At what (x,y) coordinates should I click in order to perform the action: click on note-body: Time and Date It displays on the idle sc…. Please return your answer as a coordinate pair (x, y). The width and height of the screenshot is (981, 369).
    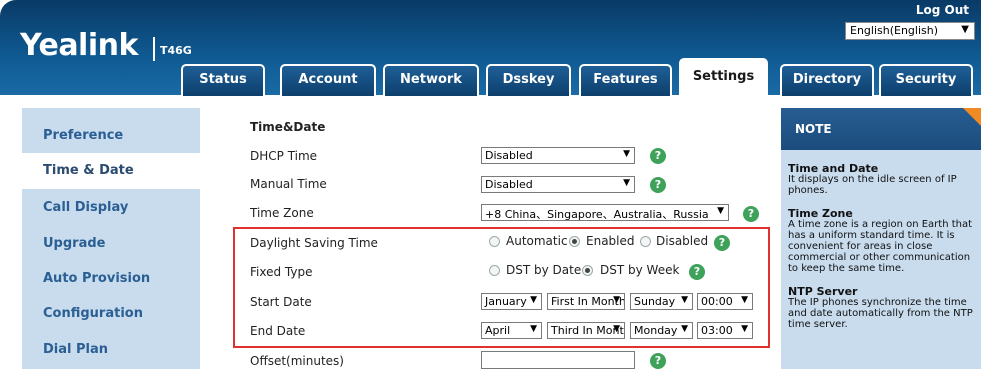
    Looking at the image, I should click on (883, 246).